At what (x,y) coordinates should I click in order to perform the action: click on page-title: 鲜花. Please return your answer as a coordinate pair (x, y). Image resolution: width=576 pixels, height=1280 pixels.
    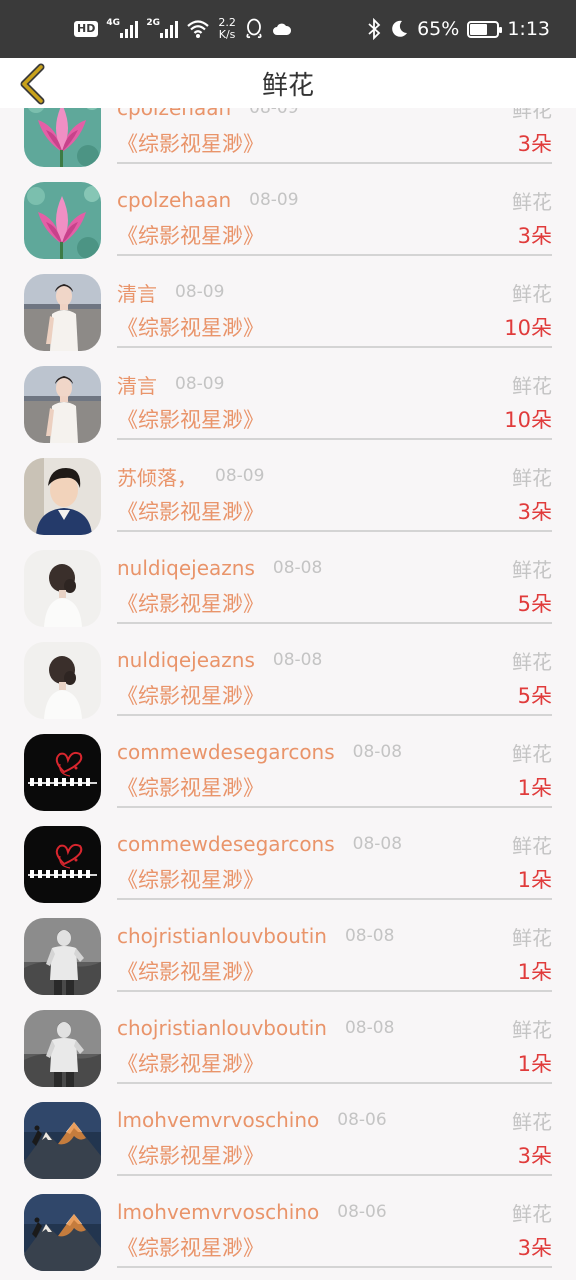
    Looking at the image, I should click on (287, 85).